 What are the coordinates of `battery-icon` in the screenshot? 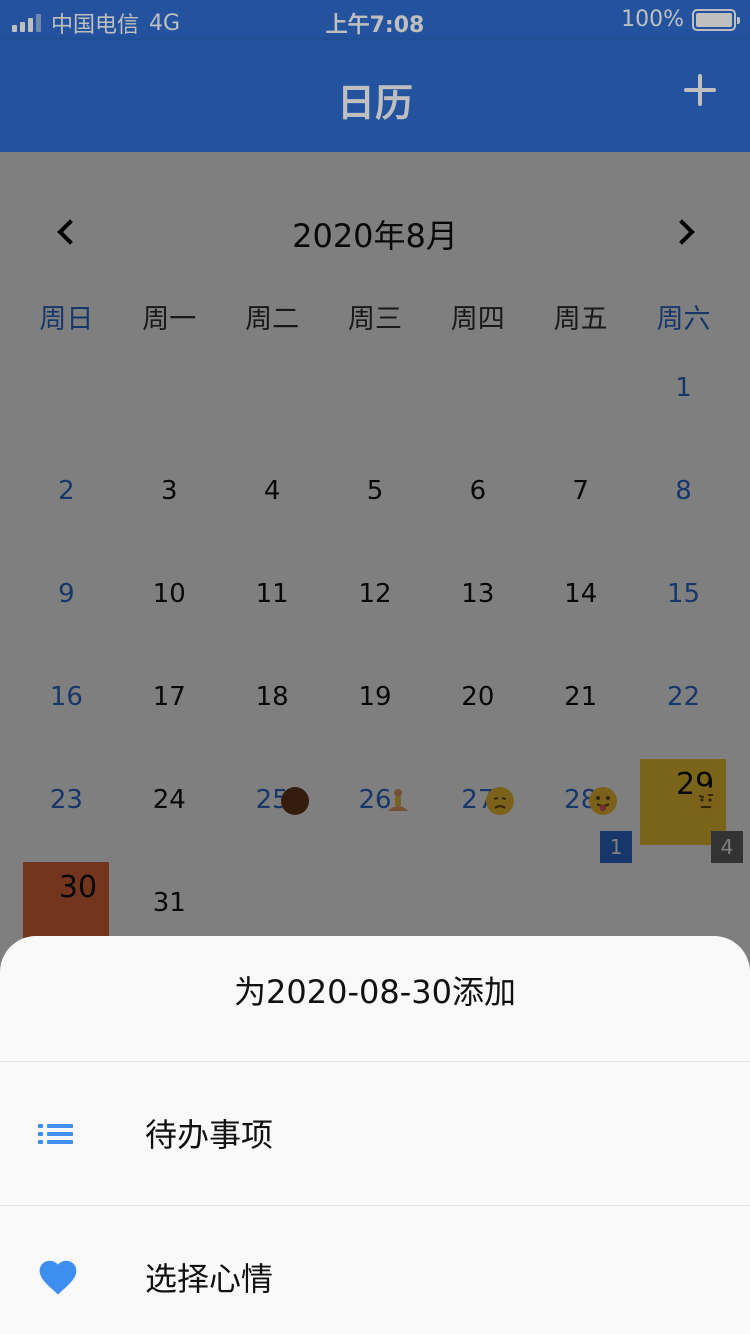 It's located at (716, 19).